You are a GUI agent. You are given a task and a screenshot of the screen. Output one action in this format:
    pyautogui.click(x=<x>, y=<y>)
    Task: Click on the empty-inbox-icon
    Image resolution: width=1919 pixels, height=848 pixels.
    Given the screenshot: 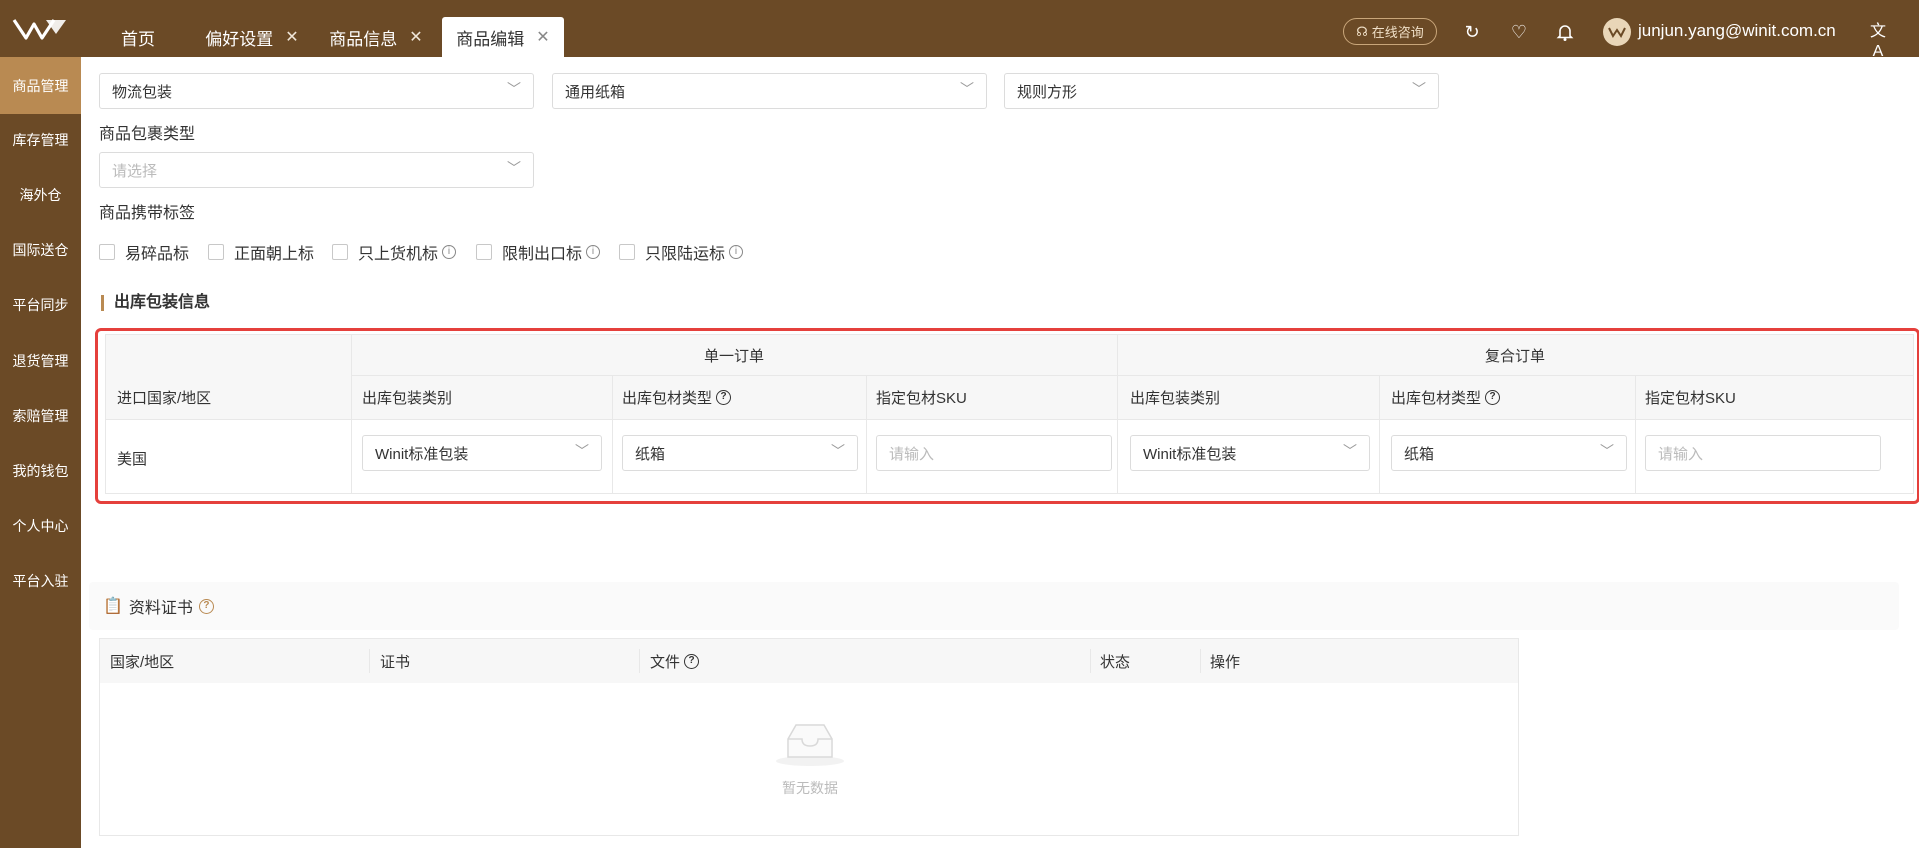 What is the action you would take?
    pyautogui.click(x=810, y=745)
    